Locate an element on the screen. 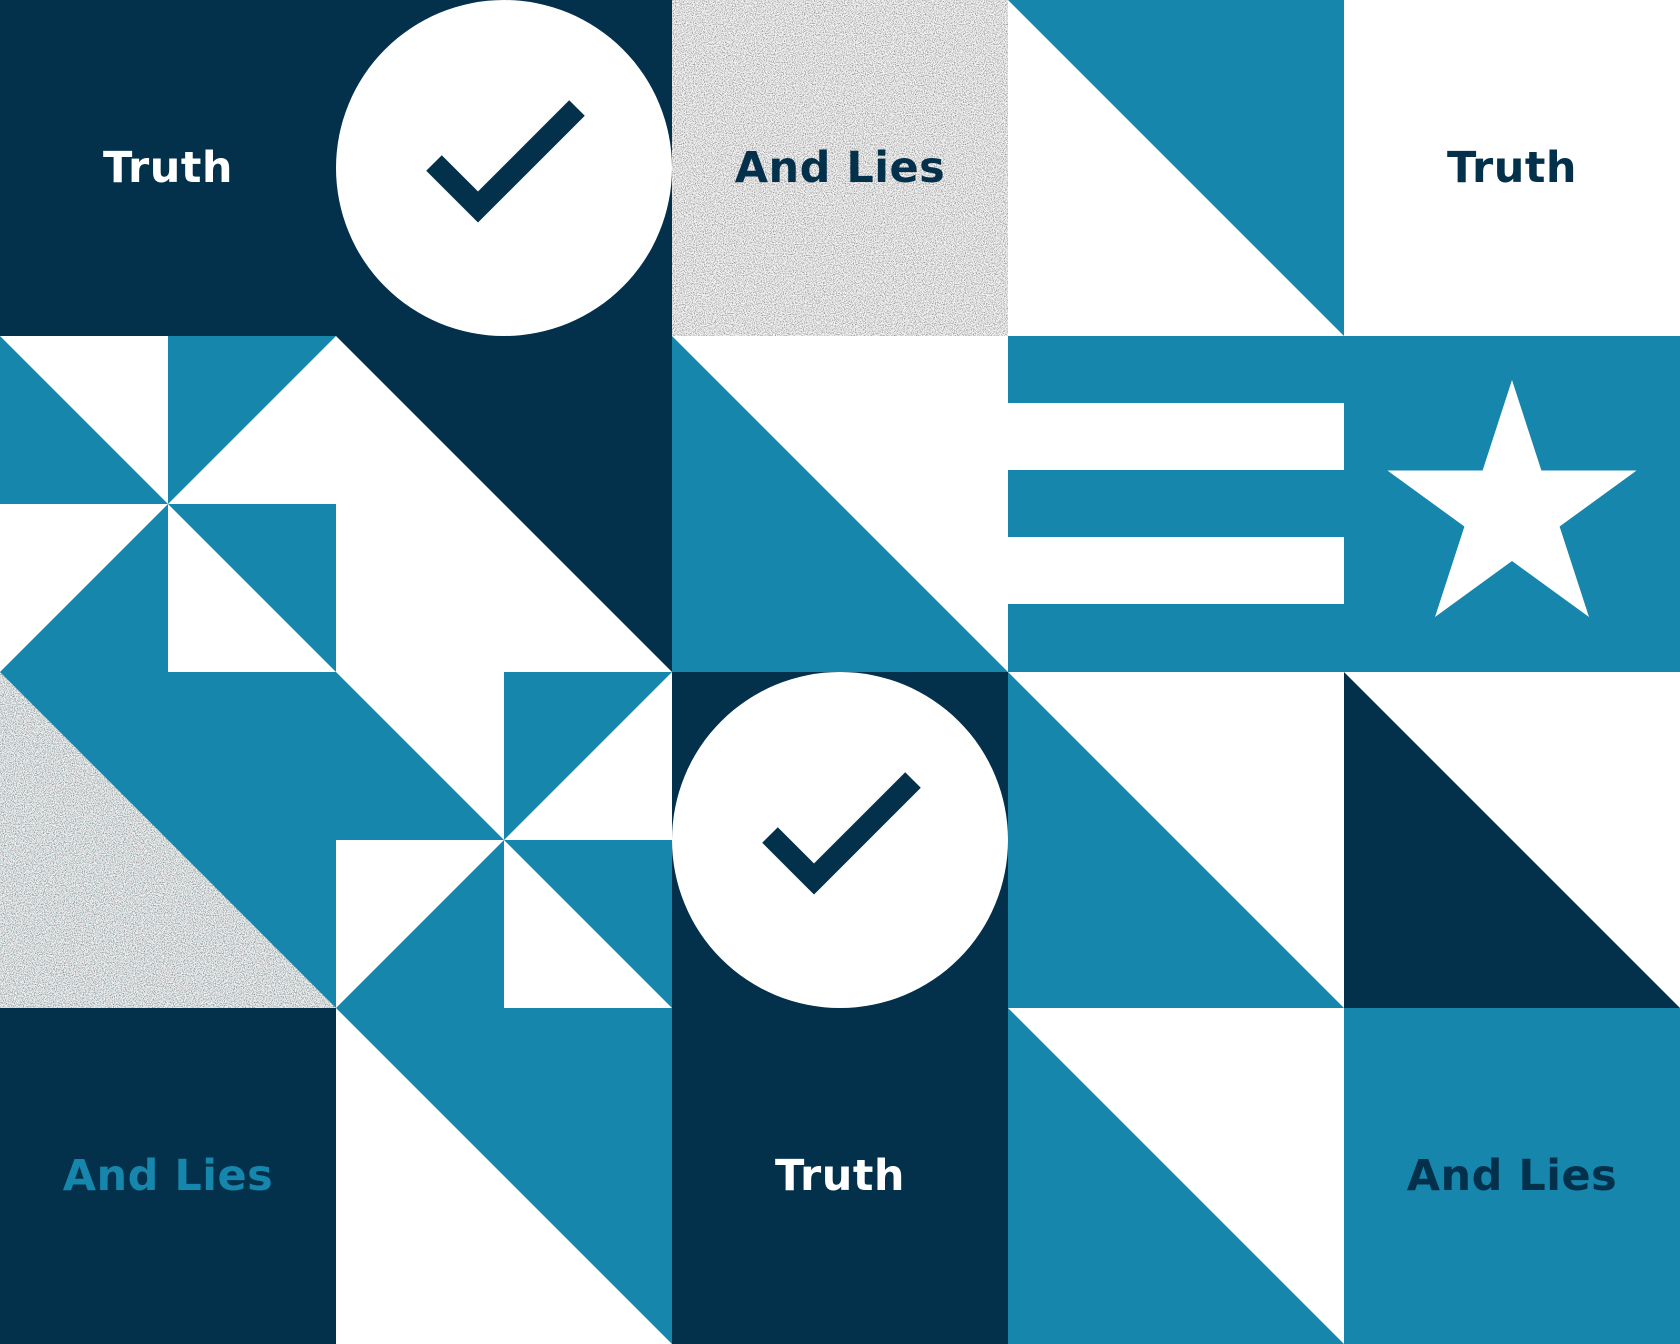  truth-label-top-right: Truth is located at coordinates (1512, 168).